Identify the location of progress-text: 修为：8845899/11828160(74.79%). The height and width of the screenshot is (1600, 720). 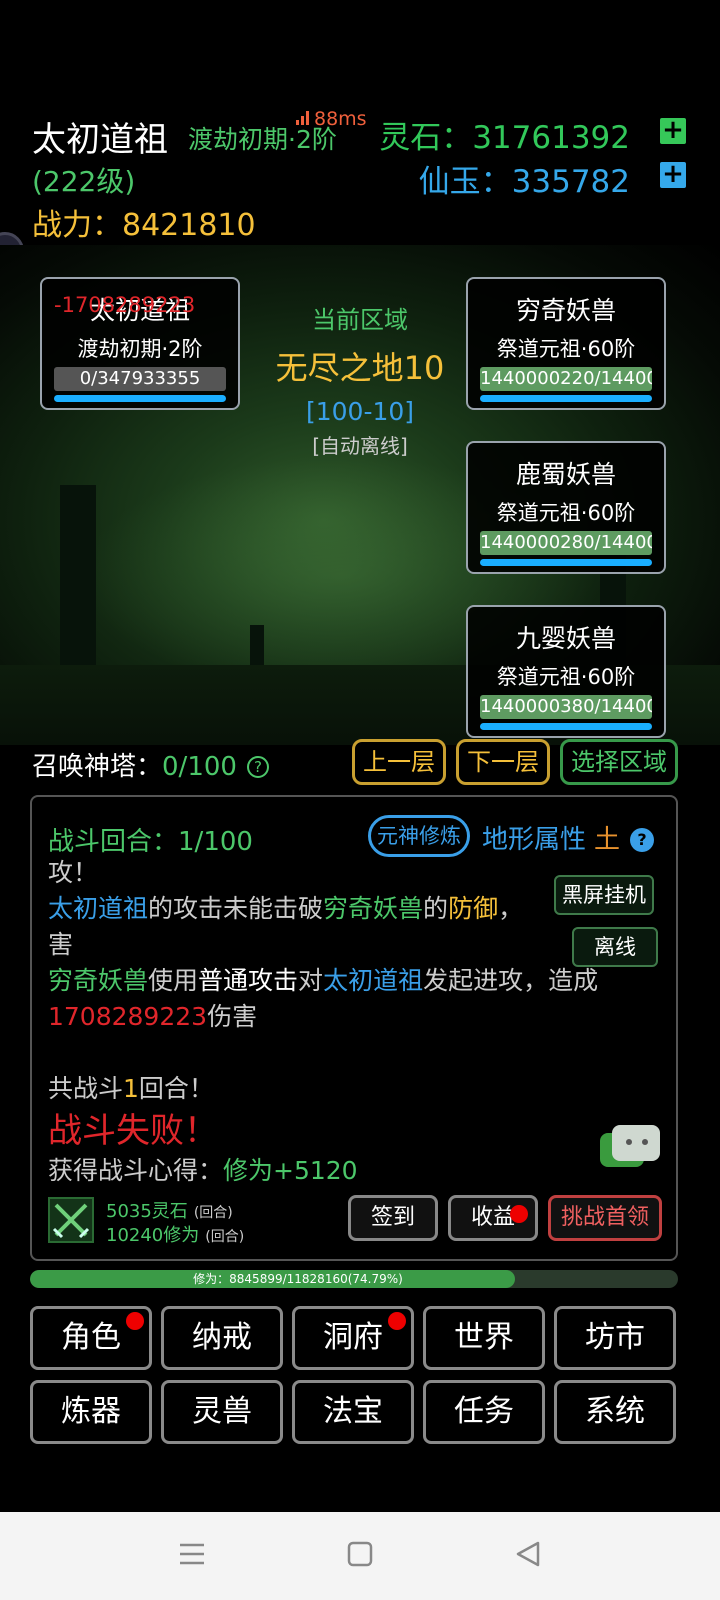
(298, 1279).